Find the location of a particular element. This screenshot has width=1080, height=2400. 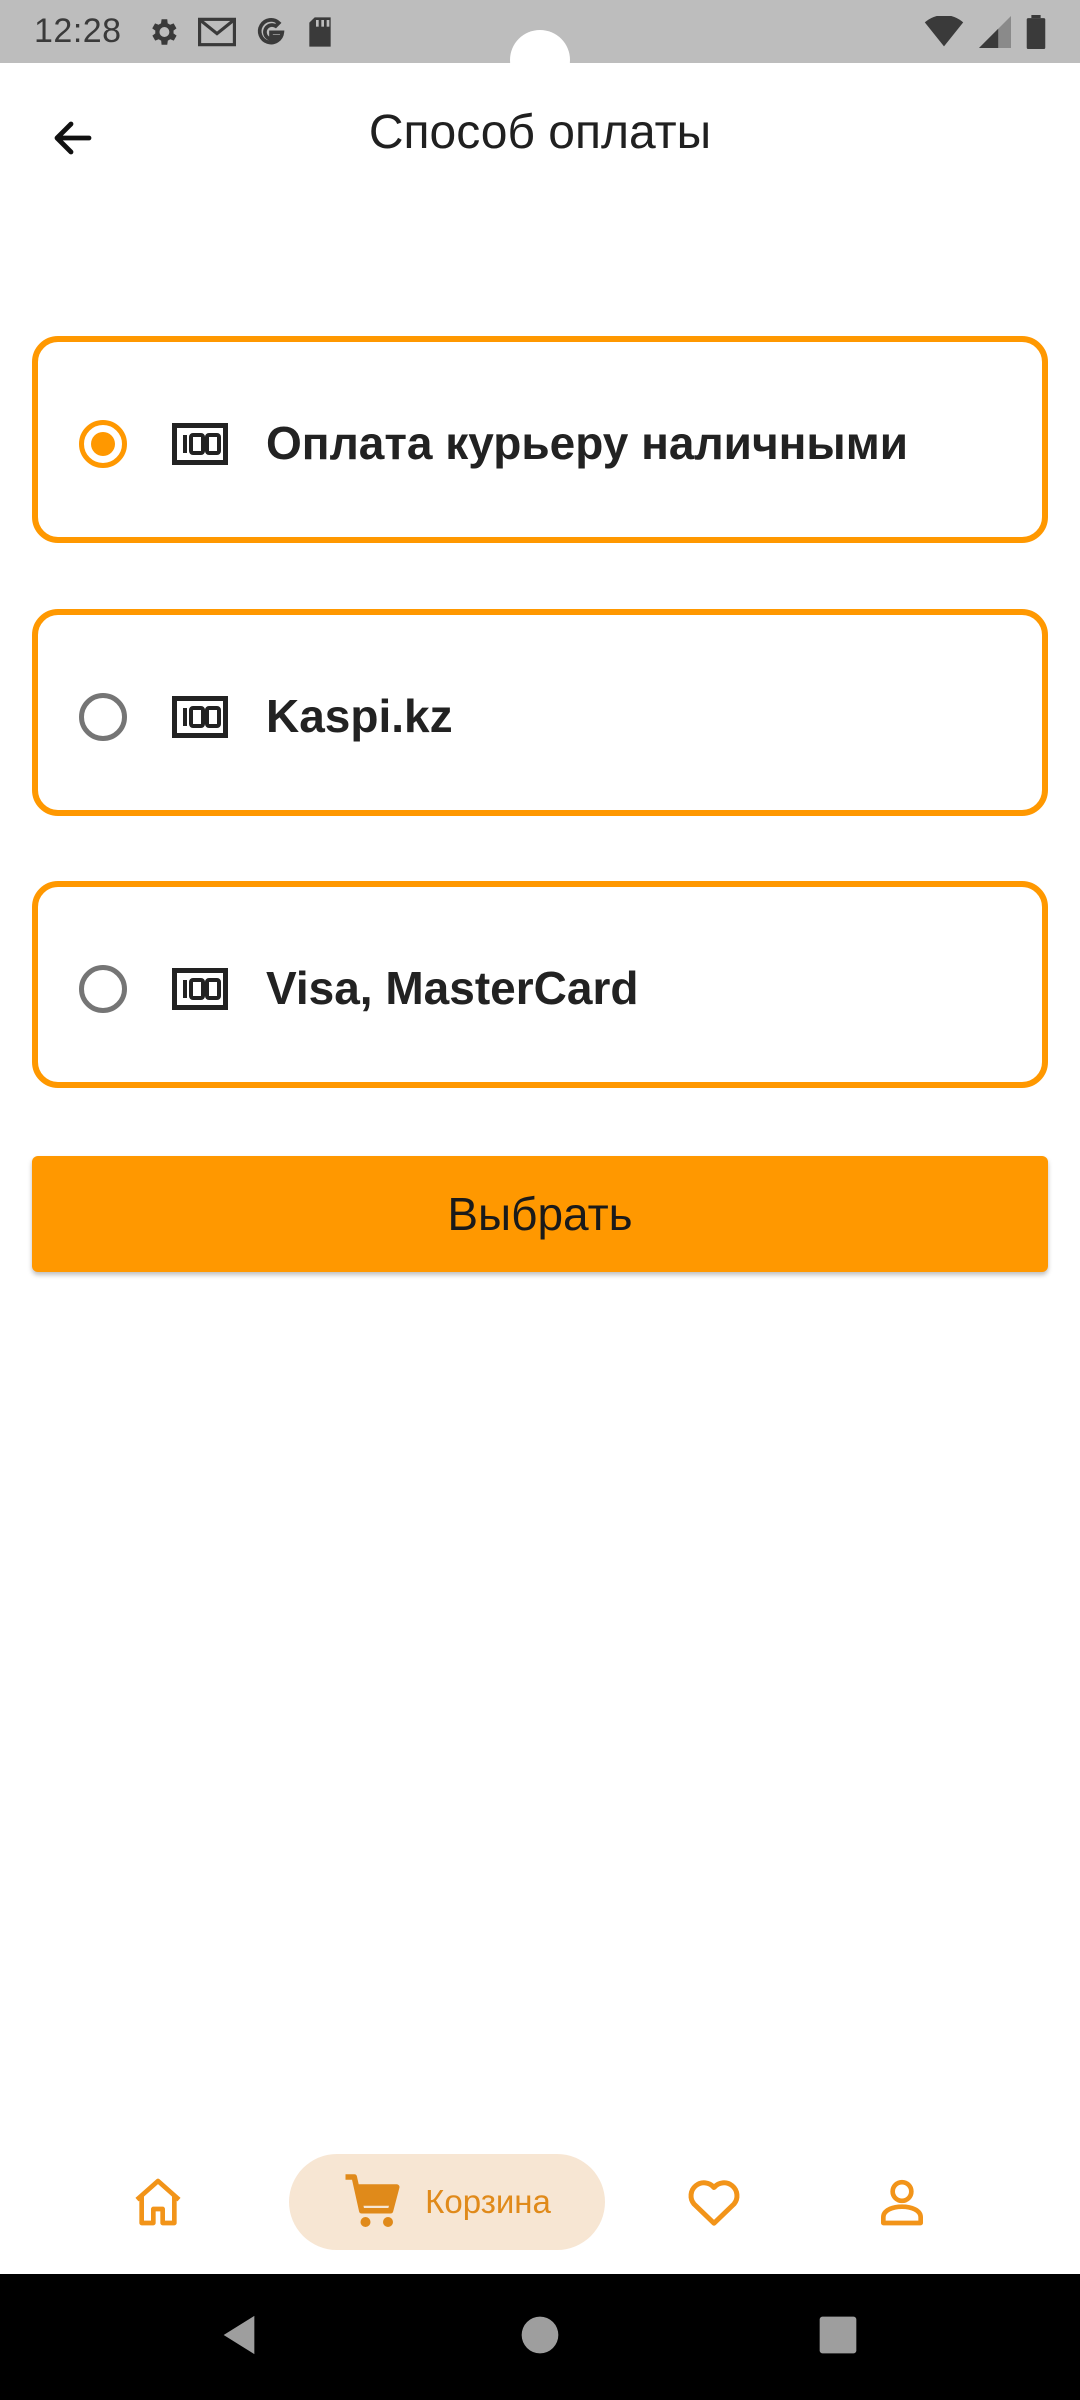

system-home-icon is located at coordinates (540, 2335).